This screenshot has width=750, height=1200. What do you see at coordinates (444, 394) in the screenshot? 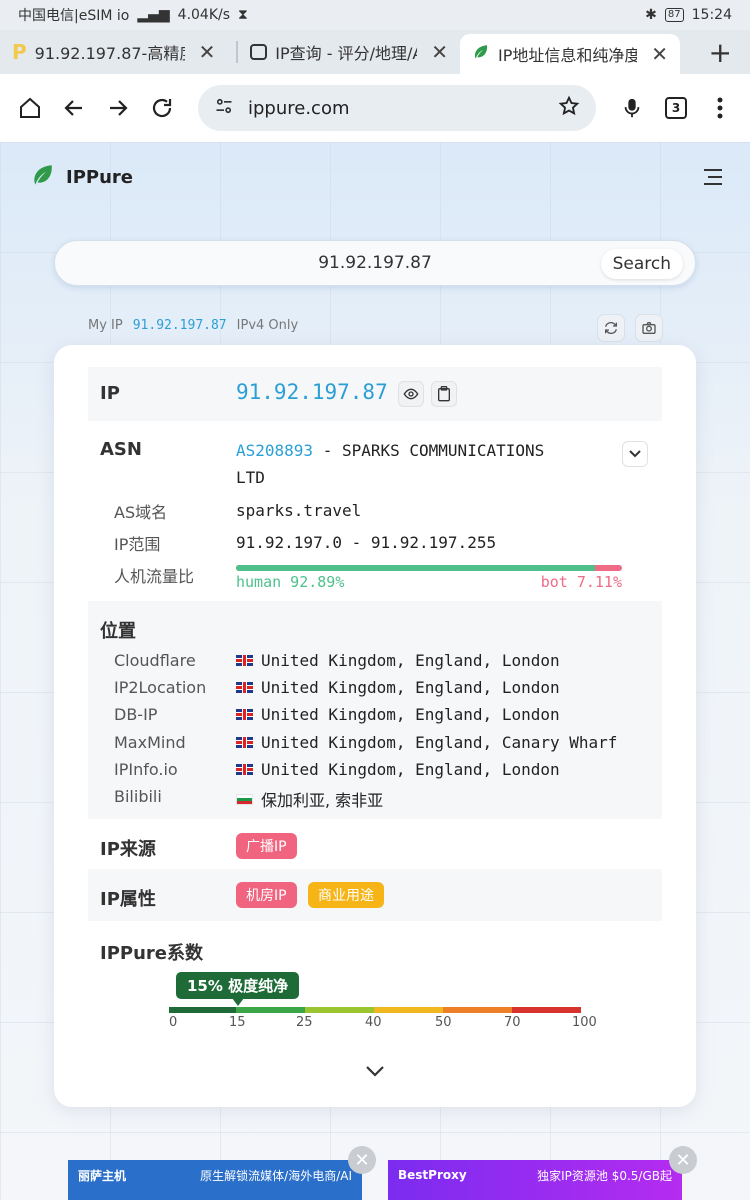
I see `copy-icon` at bounding box center [444, 394].